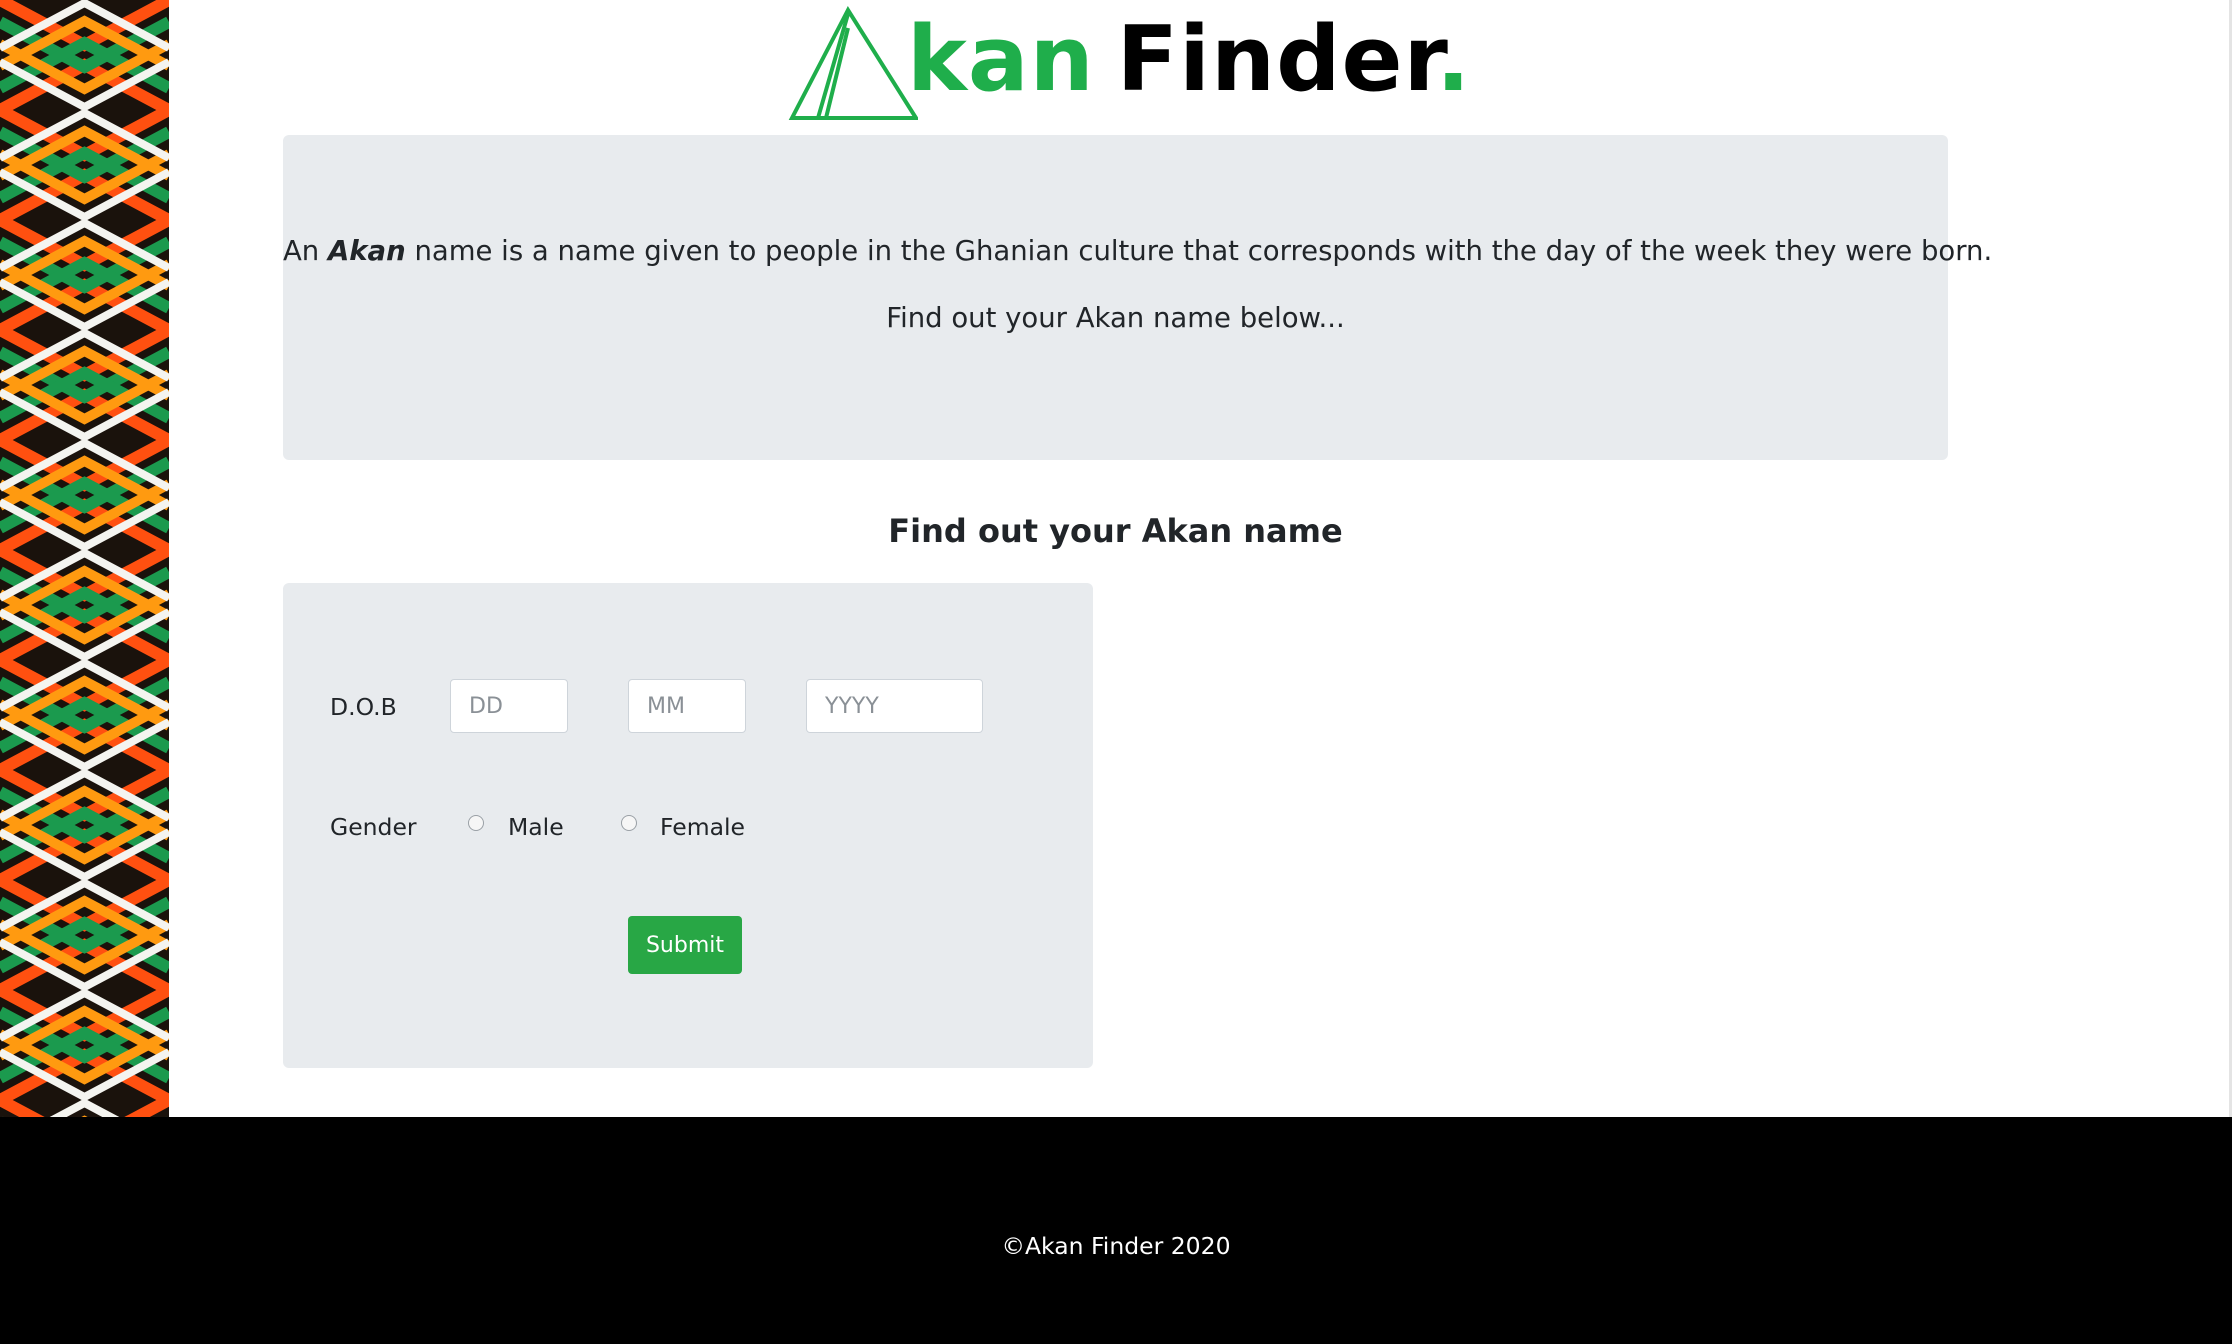 This screenshot has height=1344, width=2232. Describe the element at coordinates (536, 827) in the screenshot. I see `male-label: Male` at that location.